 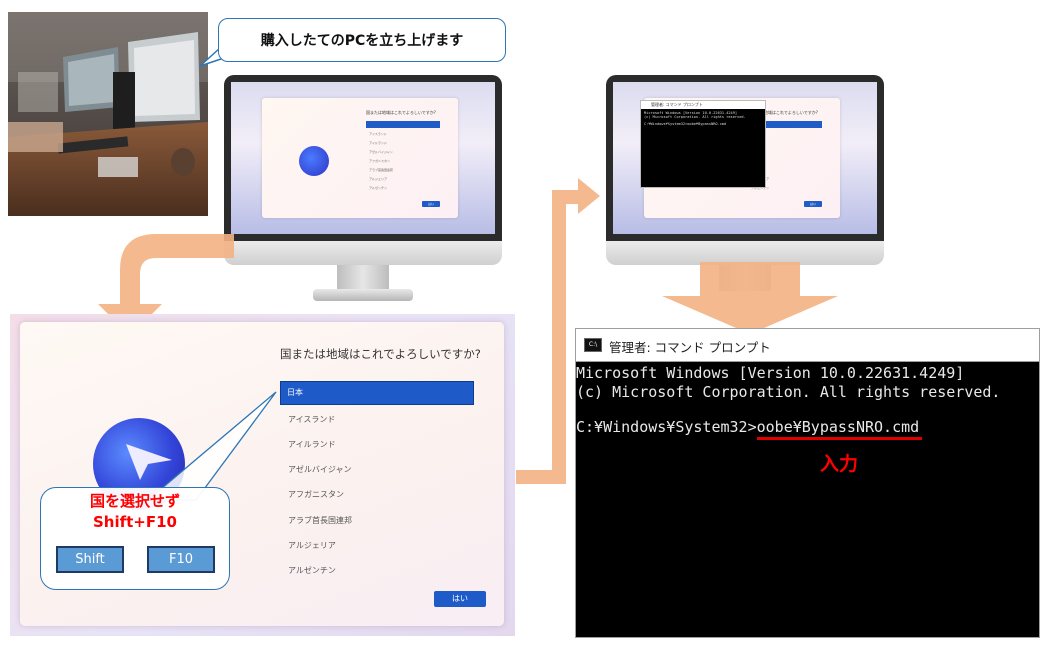 What do you see at coordinates (134, 501) in the screenshot?
I see `callout-line1: 国を選択せず` at bounding box center [134, 501].